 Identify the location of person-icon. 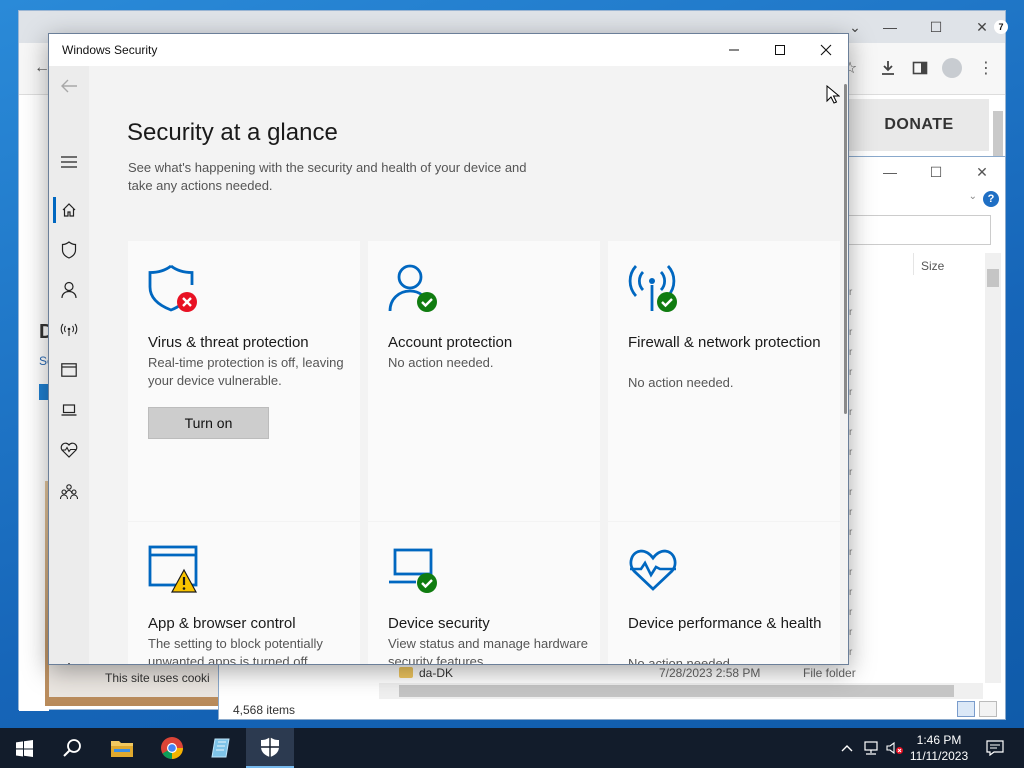
(69, 290).